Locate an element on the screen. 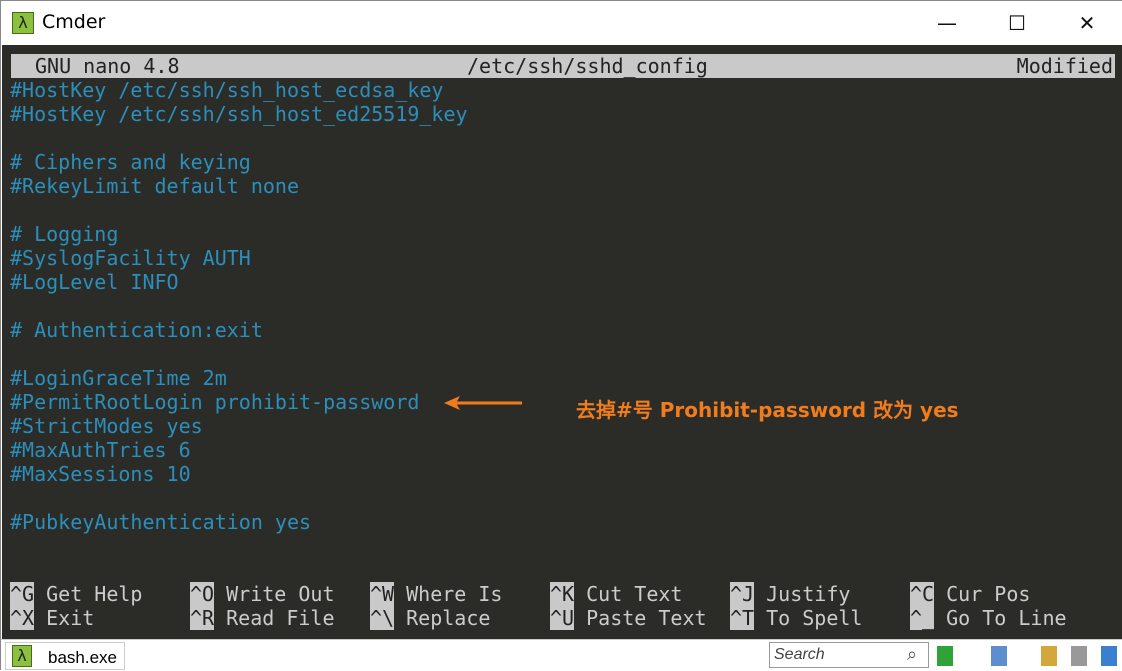  shortcut-item: ^G Get Help is located at coordinates (76, 594).